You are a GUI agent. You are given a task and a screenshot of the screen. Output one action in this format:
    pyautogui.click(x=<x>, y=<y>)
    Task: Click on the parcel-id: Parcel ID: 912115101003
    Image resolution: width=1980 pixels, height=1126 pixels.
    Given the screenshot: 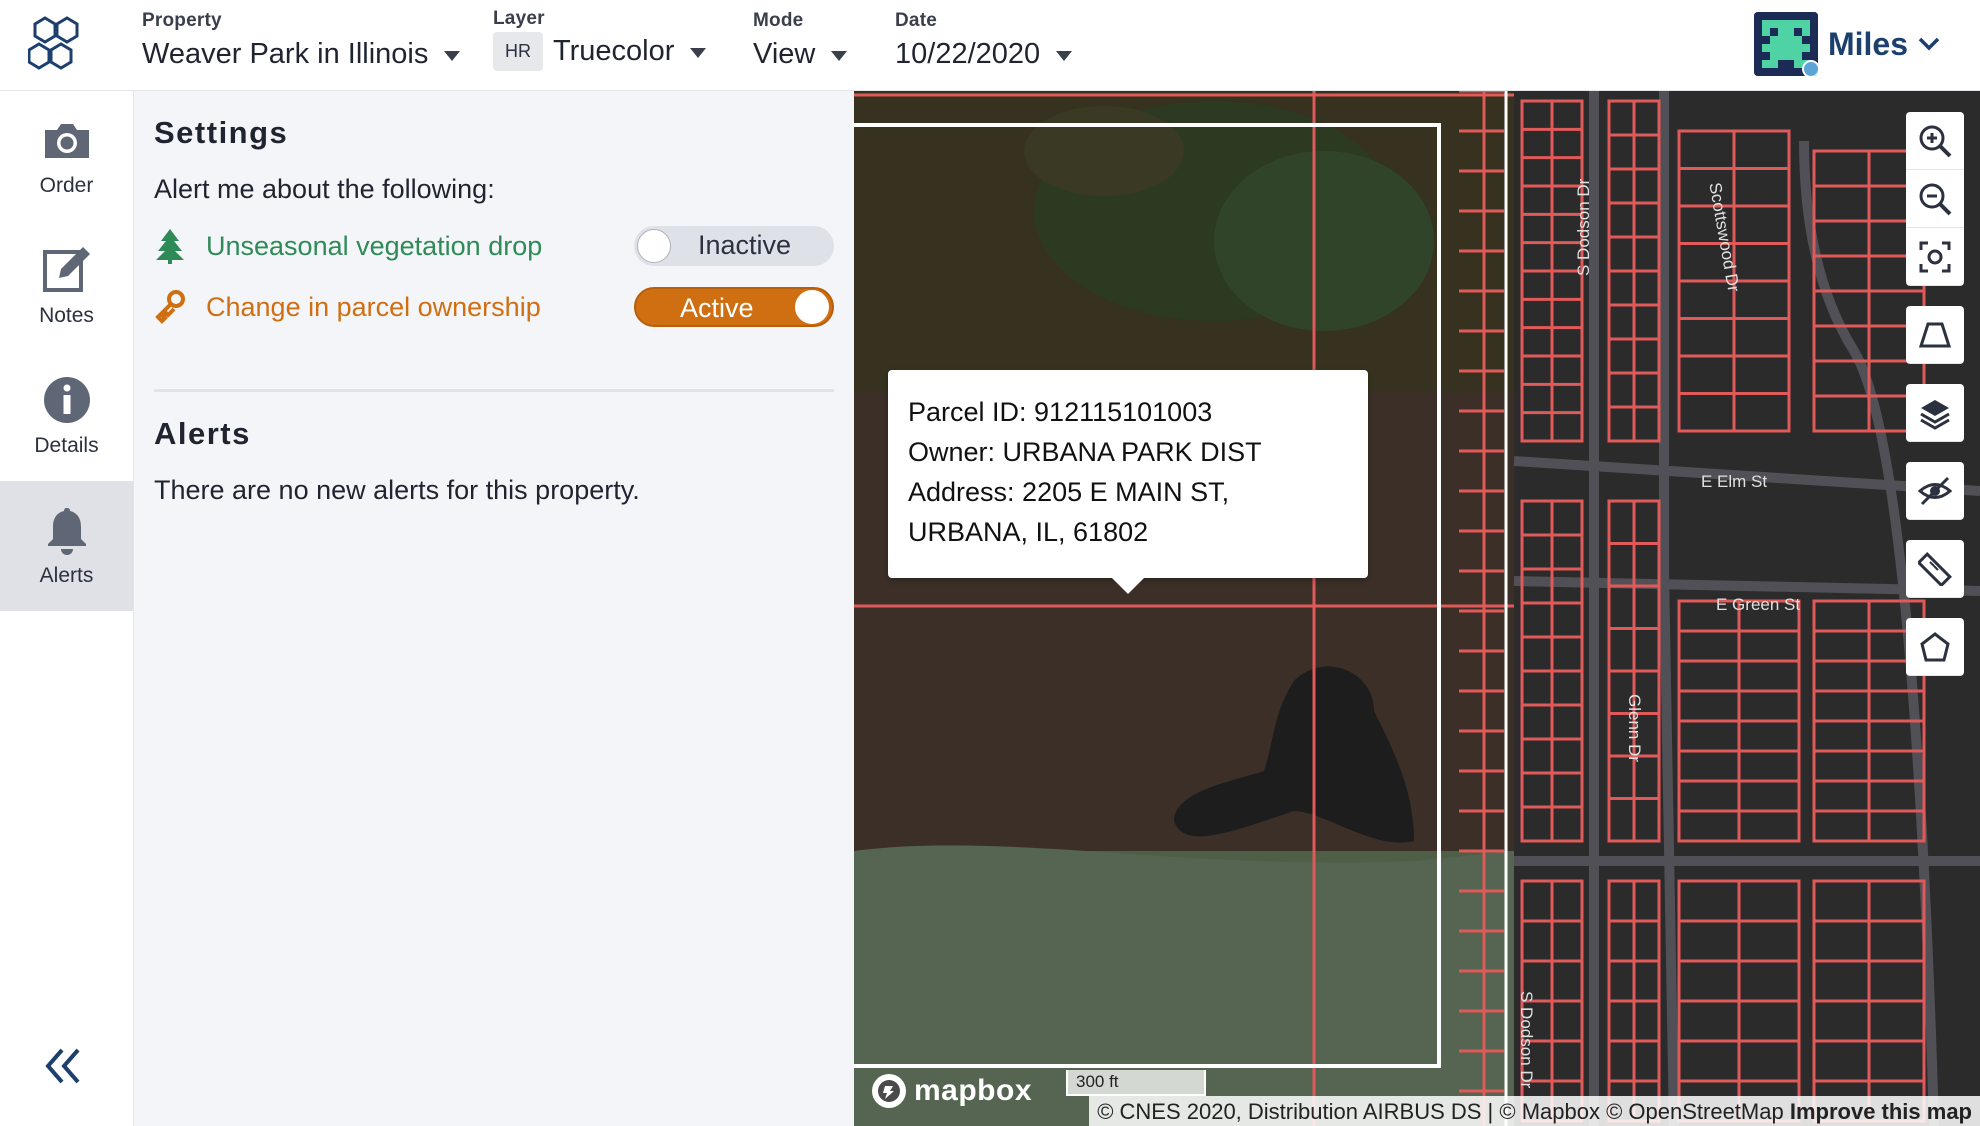 What is the action you would take?
    pyautogui.click(x=1060, y=412)
    